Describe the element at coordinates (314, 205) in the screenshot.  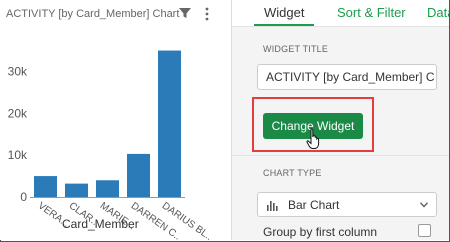
I see `chart-type-value: Bar Chart` at that location.